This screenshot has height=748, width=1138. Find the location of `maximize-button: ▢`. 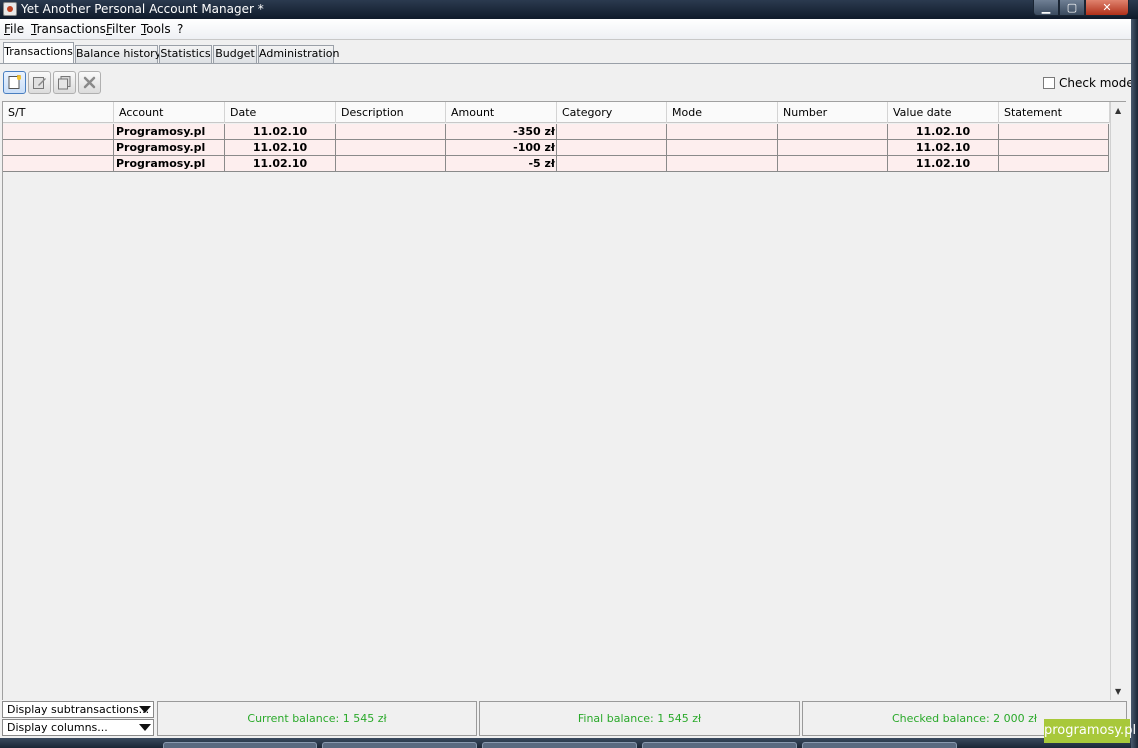

maximize-button: ▢ is located at coordinates (1072, 8).